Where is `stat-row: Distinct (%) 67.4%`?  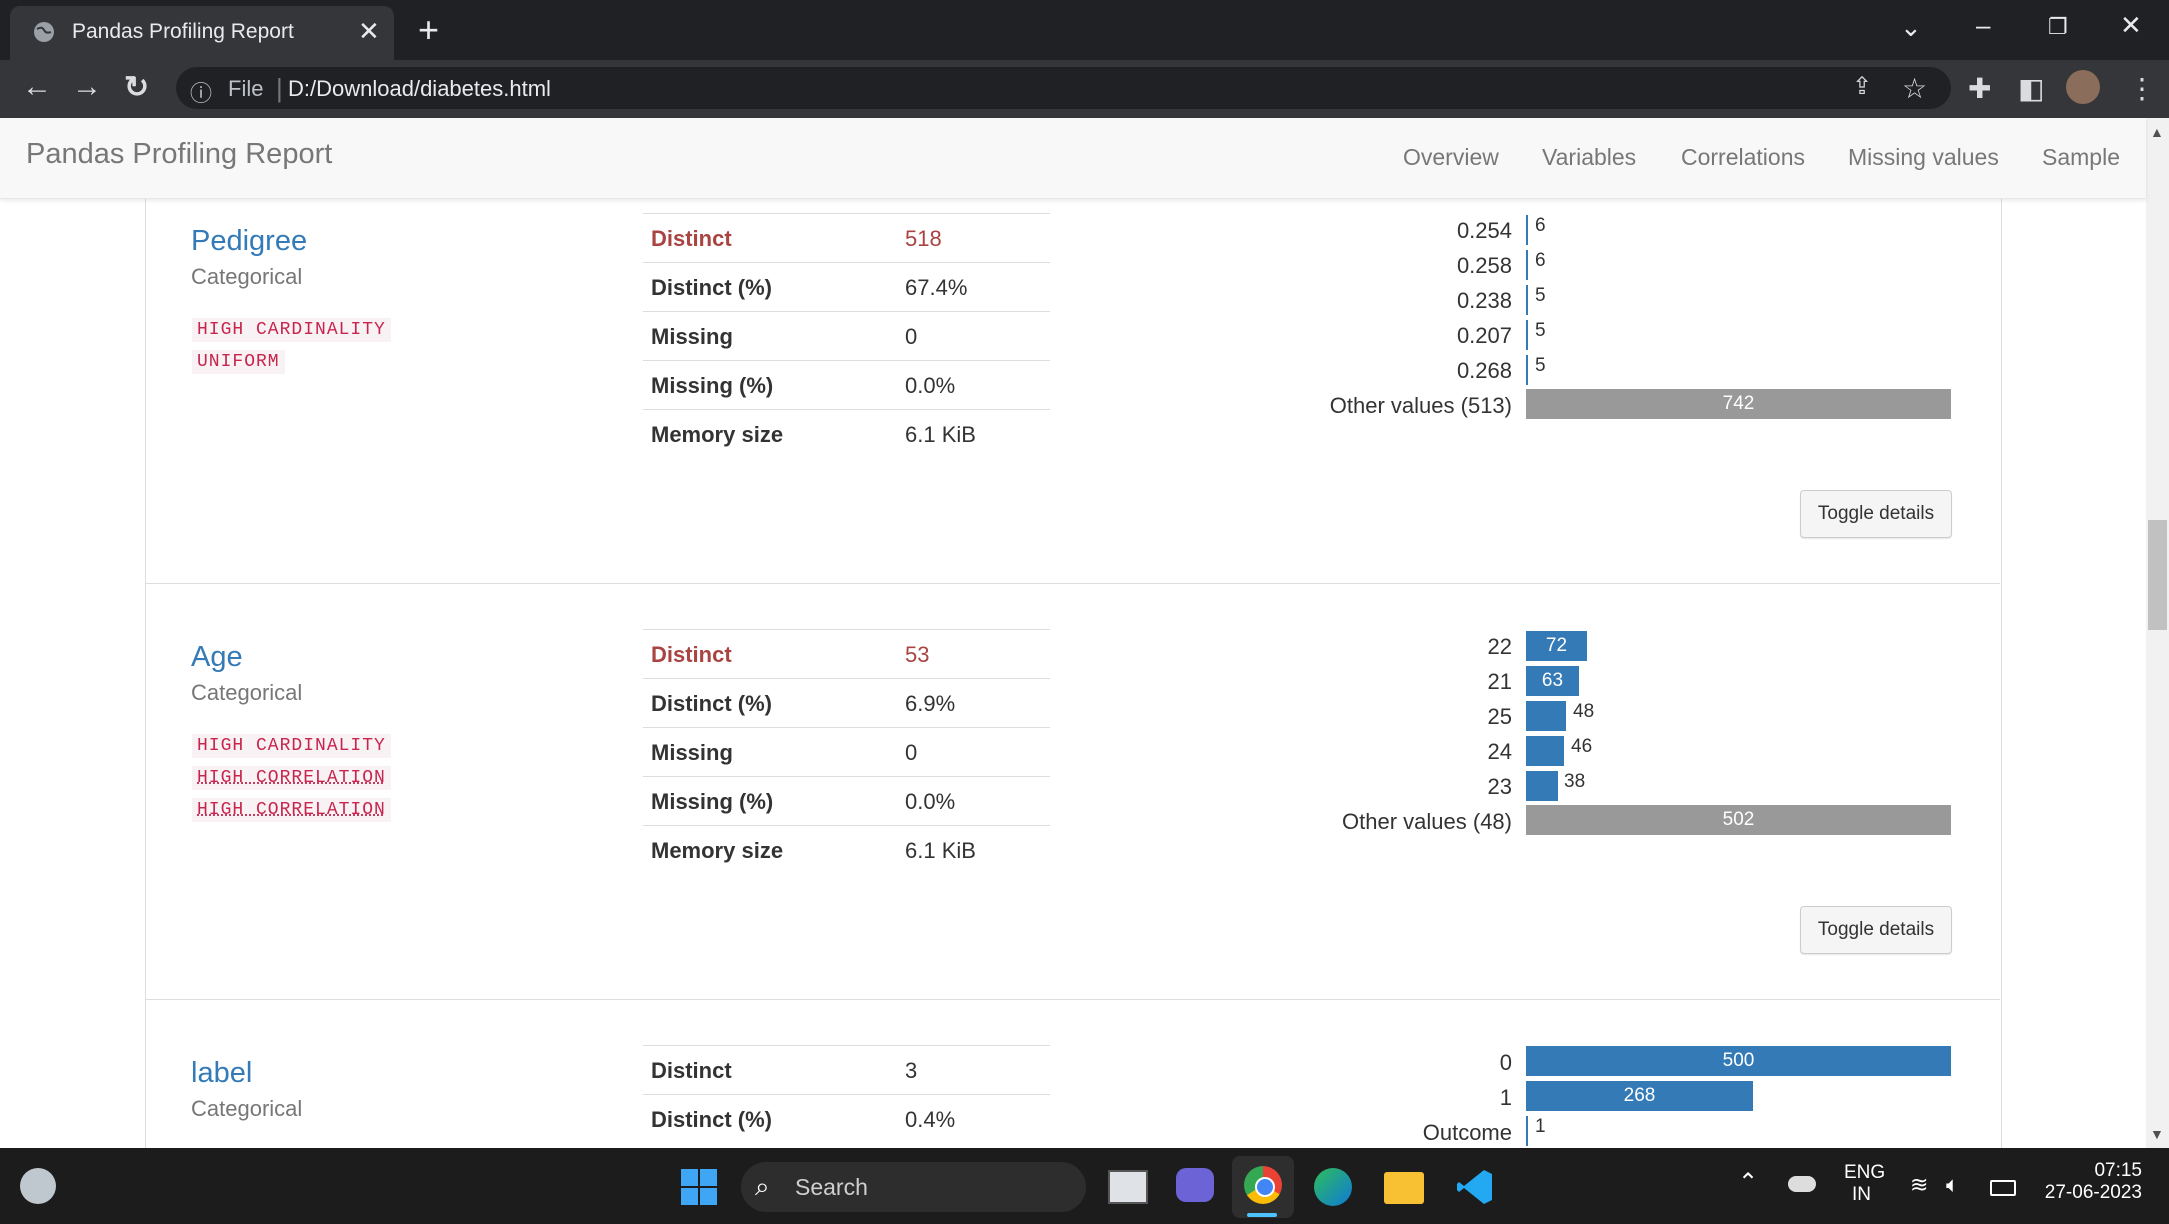
stat-row: Distinct (%) 67.4% is located at coordinates (846, 286).